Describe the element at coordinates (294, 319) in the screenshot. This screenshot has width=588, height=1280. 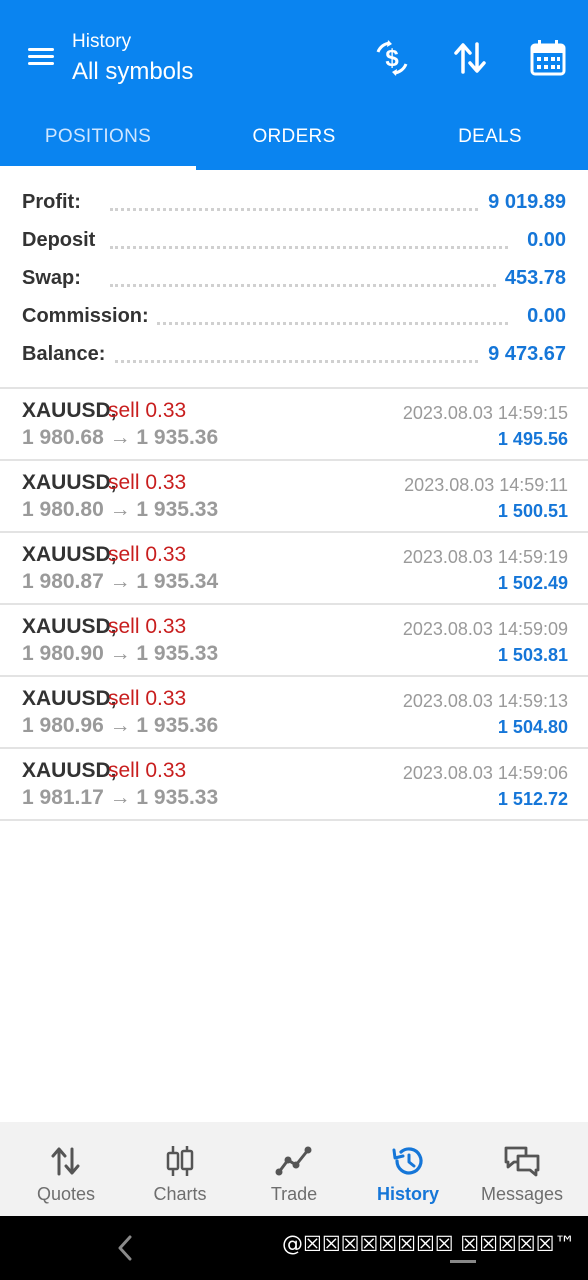
I see `summary-row-commission: Commission: 0.00` at that location.